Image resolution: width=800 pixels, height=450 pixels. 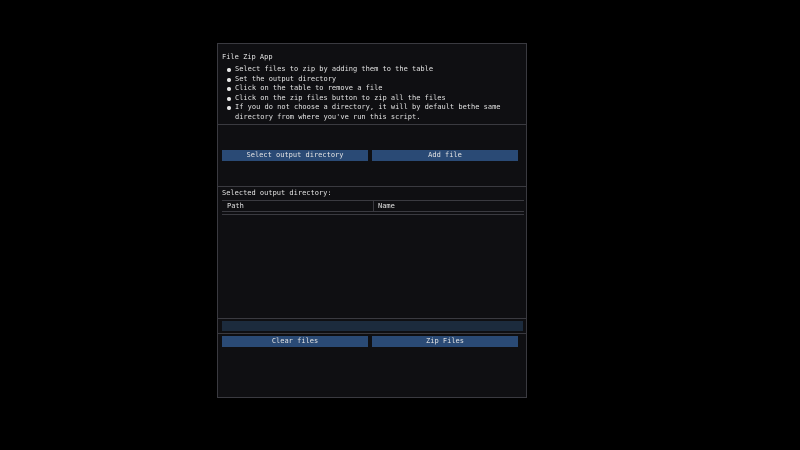 I want to click on instruction-item: Click on the table to remove a file, so click(x=374, y=89).